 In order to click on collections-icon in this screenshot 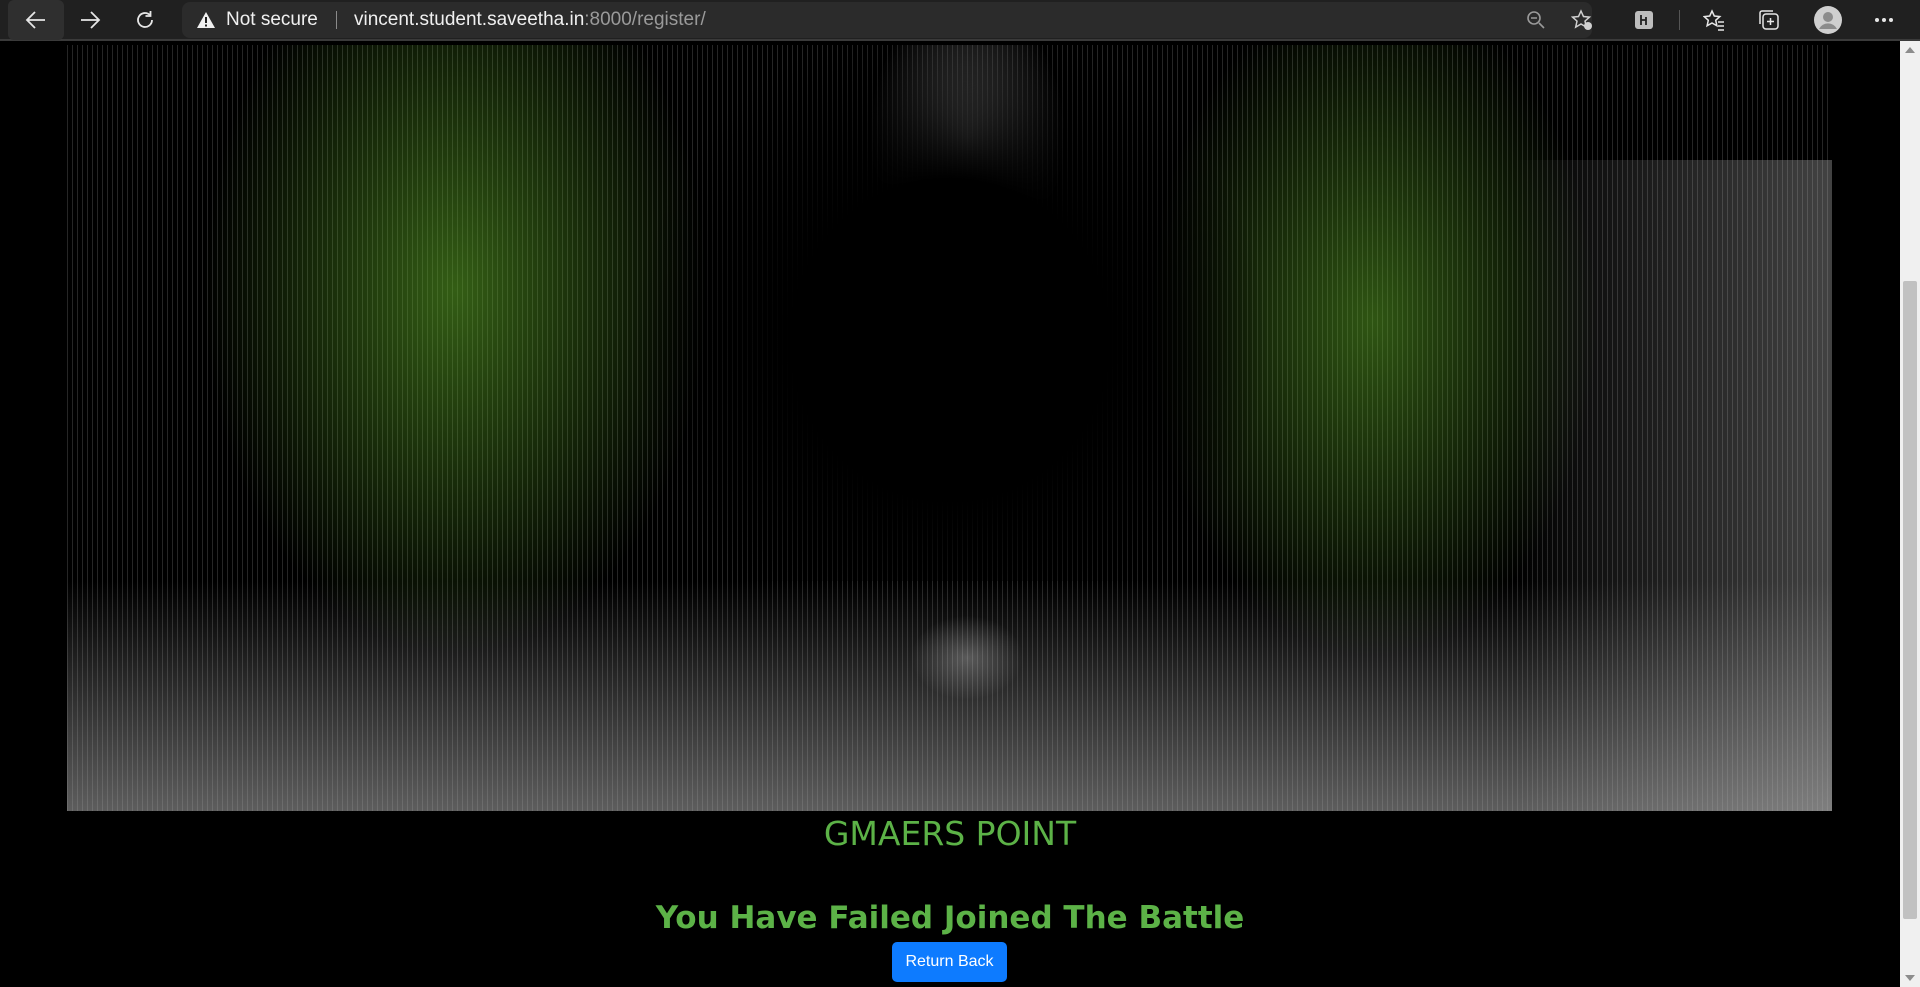, I will do `click(1769, 20)`.